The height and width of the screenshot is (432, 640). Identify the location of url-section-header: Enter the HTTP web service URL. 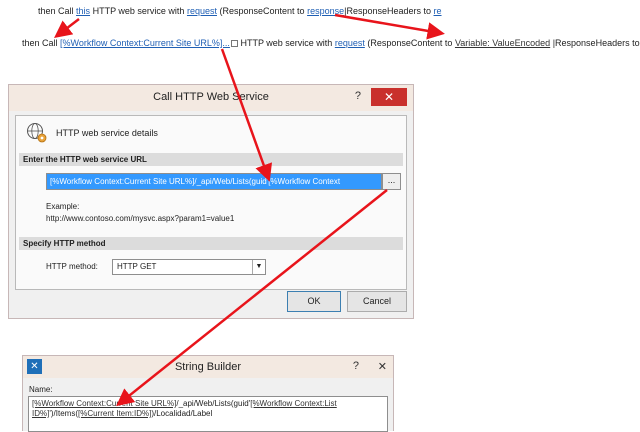
(211, 159).